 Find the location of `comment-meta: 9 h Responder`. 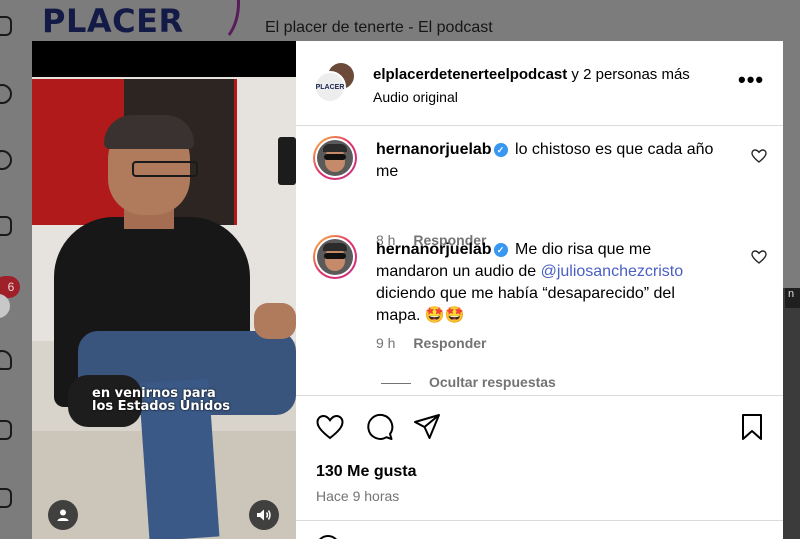

comment-meta: 9 h Responder is located at coordinates (431, 343).